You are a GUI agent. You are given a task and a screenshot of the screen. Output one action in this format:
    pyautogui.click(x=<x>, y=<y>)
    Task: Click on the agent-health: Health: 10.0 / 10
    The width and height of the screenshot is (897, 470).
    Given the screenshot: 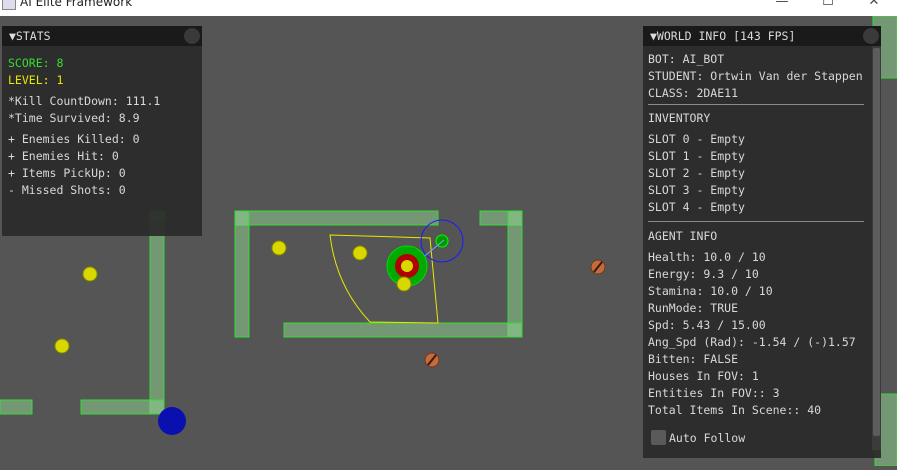 What is the action you would take?
    pyautogui.click(x=707, y=257)
    